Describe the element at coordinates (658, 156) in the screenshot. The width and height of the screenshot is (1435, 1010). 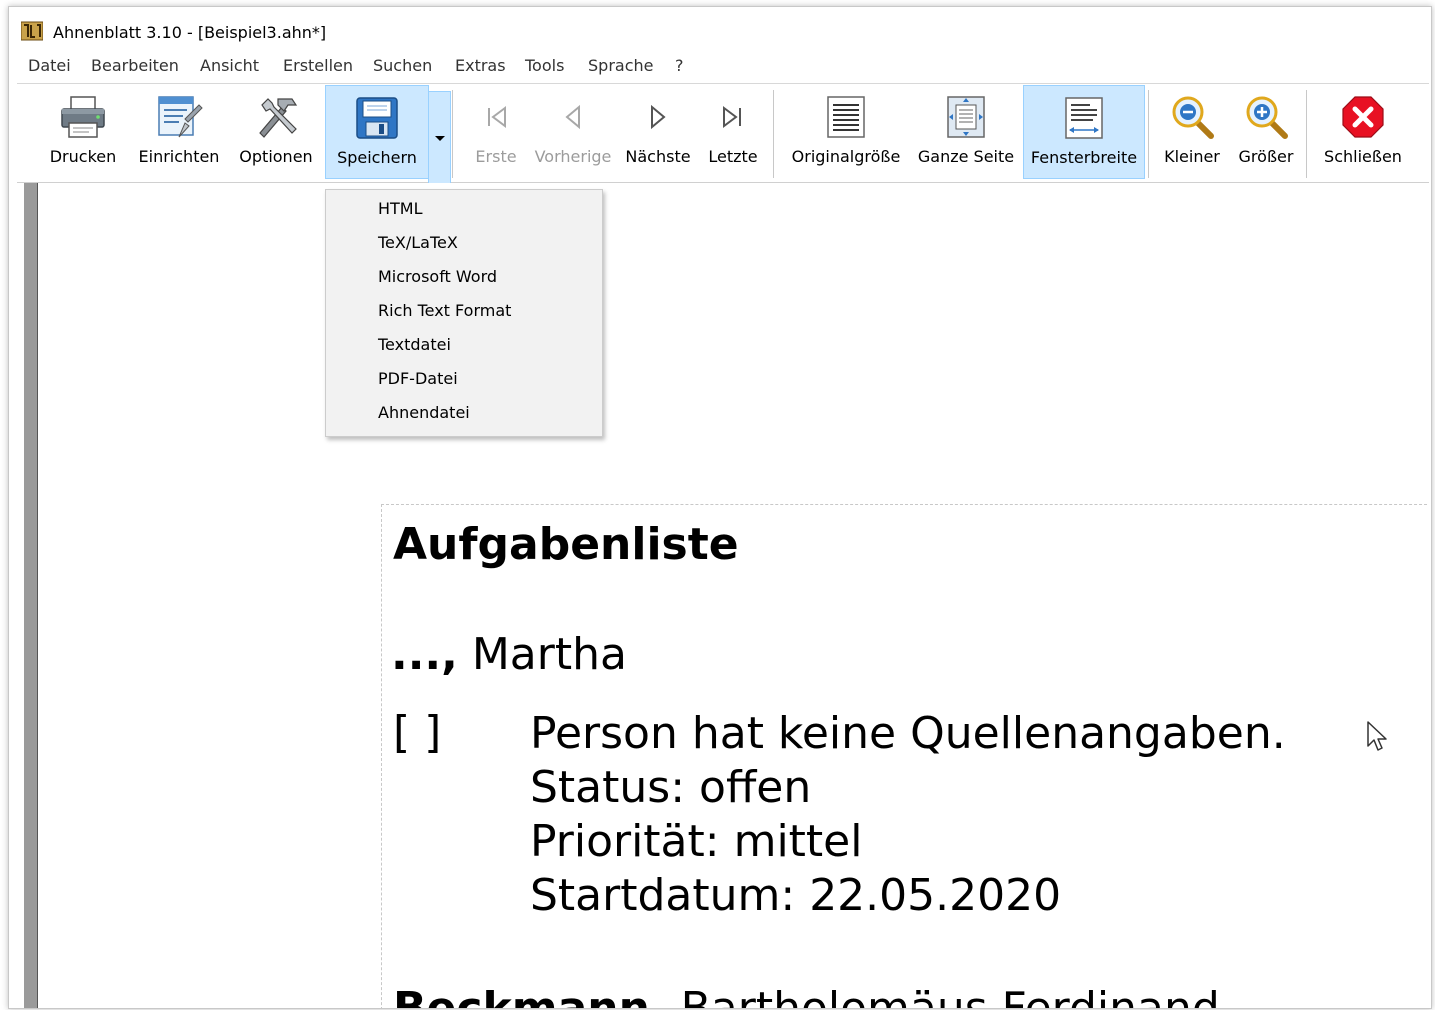
I see `next-page-label: Nächste` at that location.